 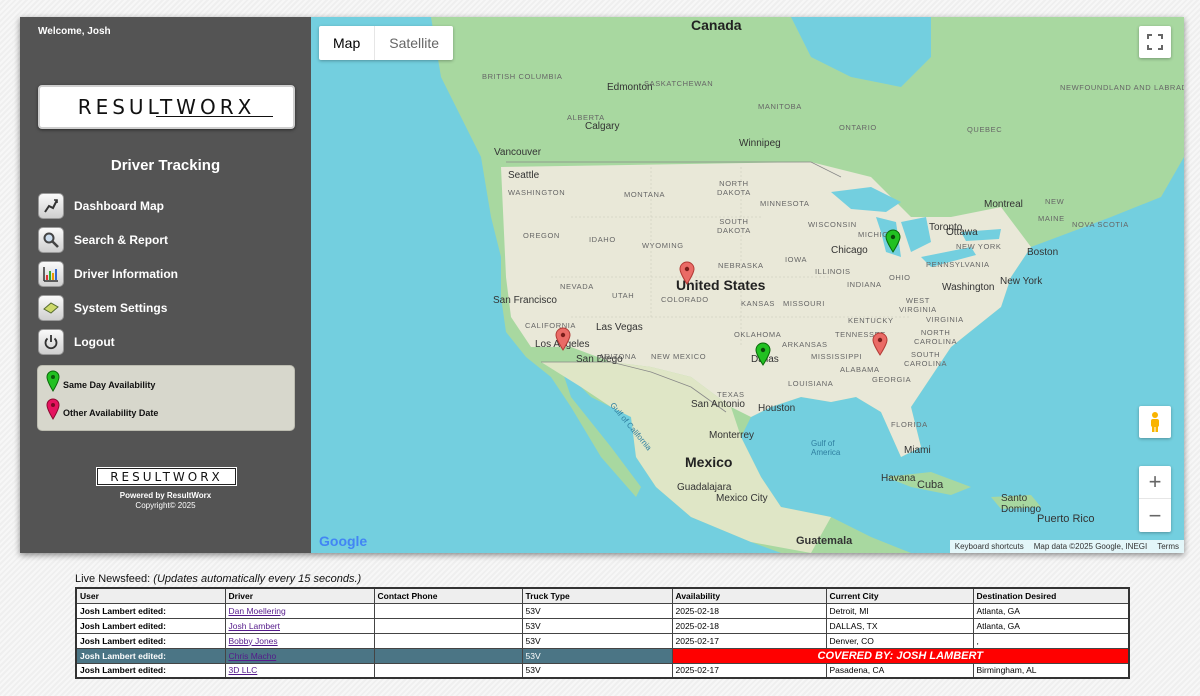 What do you see at coordinates (119, 206) in the screenshot?
I see `nav-label: Dashboard Map` at bounding box center [119, 206].